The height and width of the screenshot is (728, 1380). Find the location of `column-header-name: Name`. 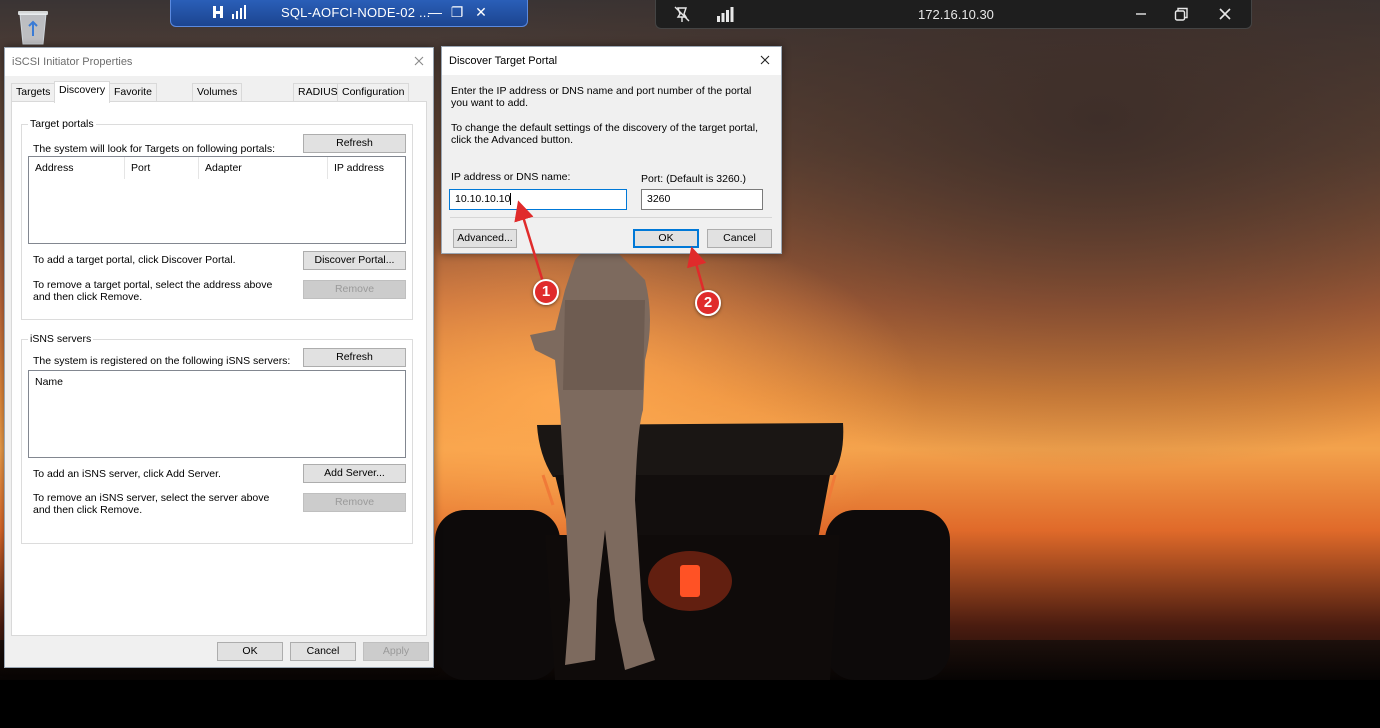

column-header-name: Name is located at coordinates (217, 382).